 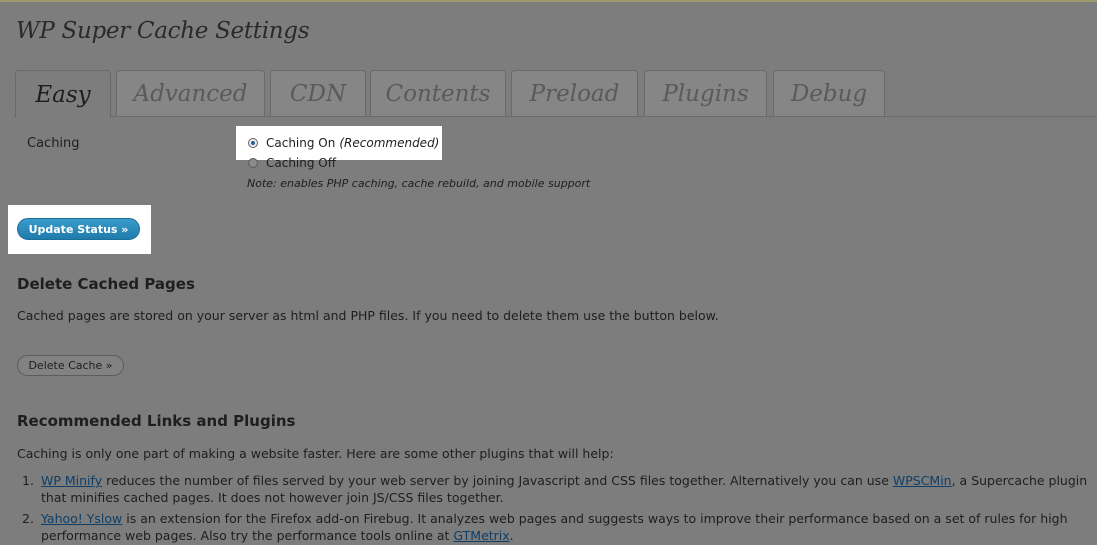 I want to click on caching-off-option: Caching Off, so click(x=292, y=163).